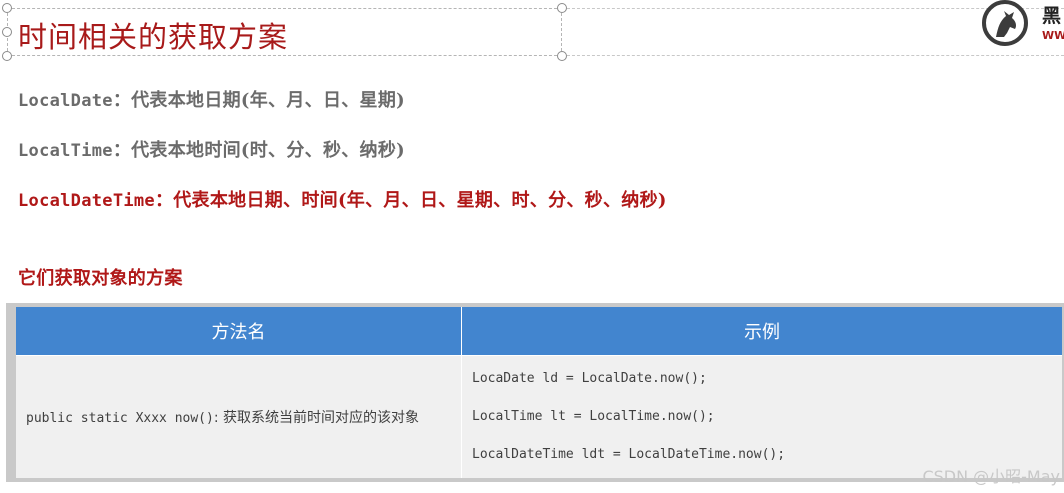 The height and width of the screenshot is (493, 1064). Describe the element at coordinates (593, 416) in the screenshot. I see `example-line-localtime: LocalTime lt = LocalTime.now();` at that location.